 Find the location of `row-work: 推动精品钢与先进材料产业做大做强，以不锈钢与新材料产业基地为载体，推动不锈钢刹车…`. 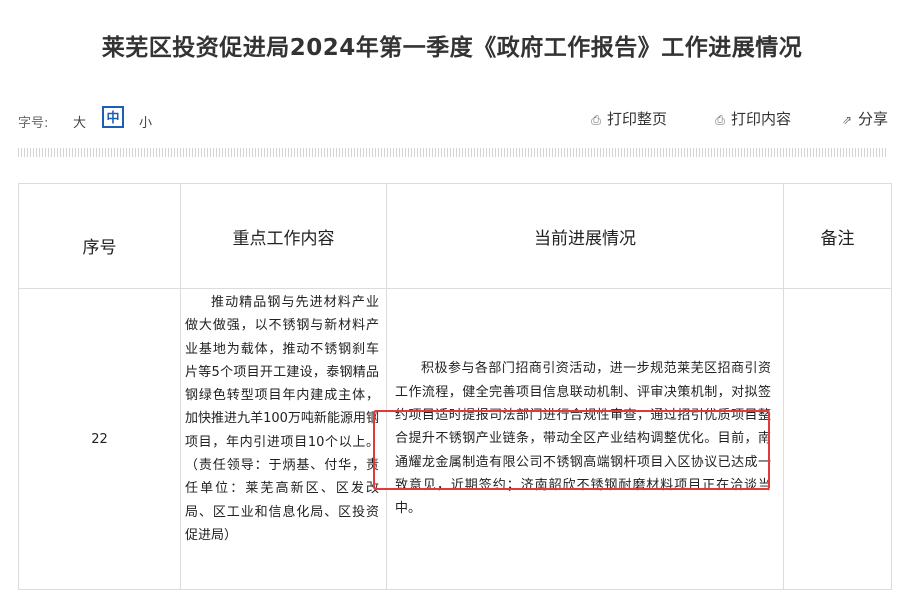

row-work: 推动精品钢与先进材料产业做大做强，以不锈钢与新材料产业基地为载体，推动不锈钢刹车… is located at coordinates (283, 439).